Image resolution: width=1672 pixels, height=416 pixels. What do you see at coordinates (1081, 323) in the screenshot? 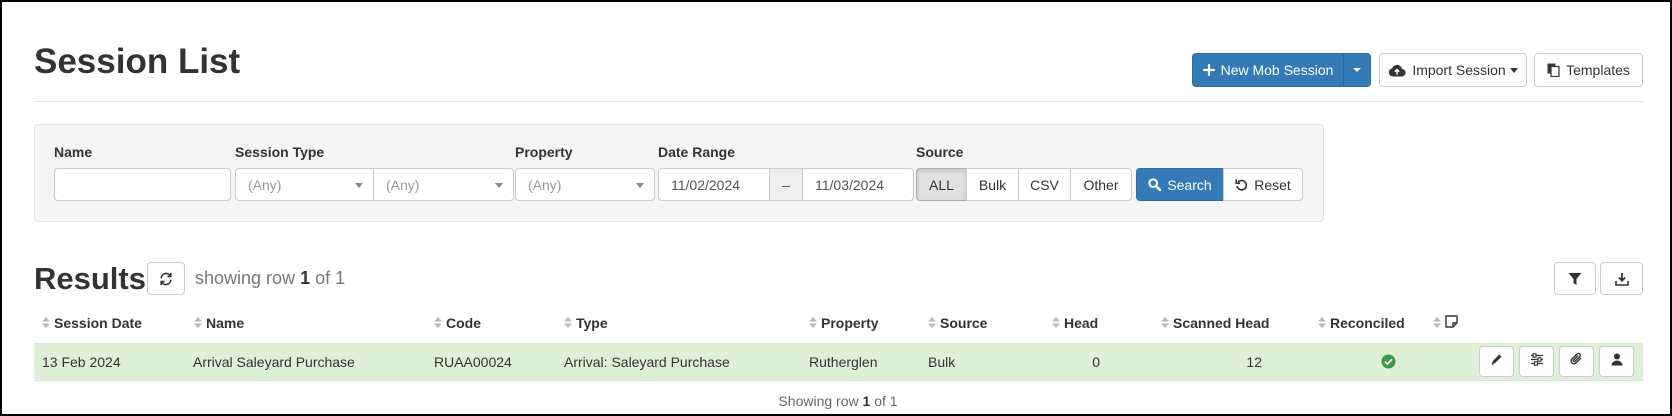
I see `column-label: Head` at bounding box center [1081, 323].